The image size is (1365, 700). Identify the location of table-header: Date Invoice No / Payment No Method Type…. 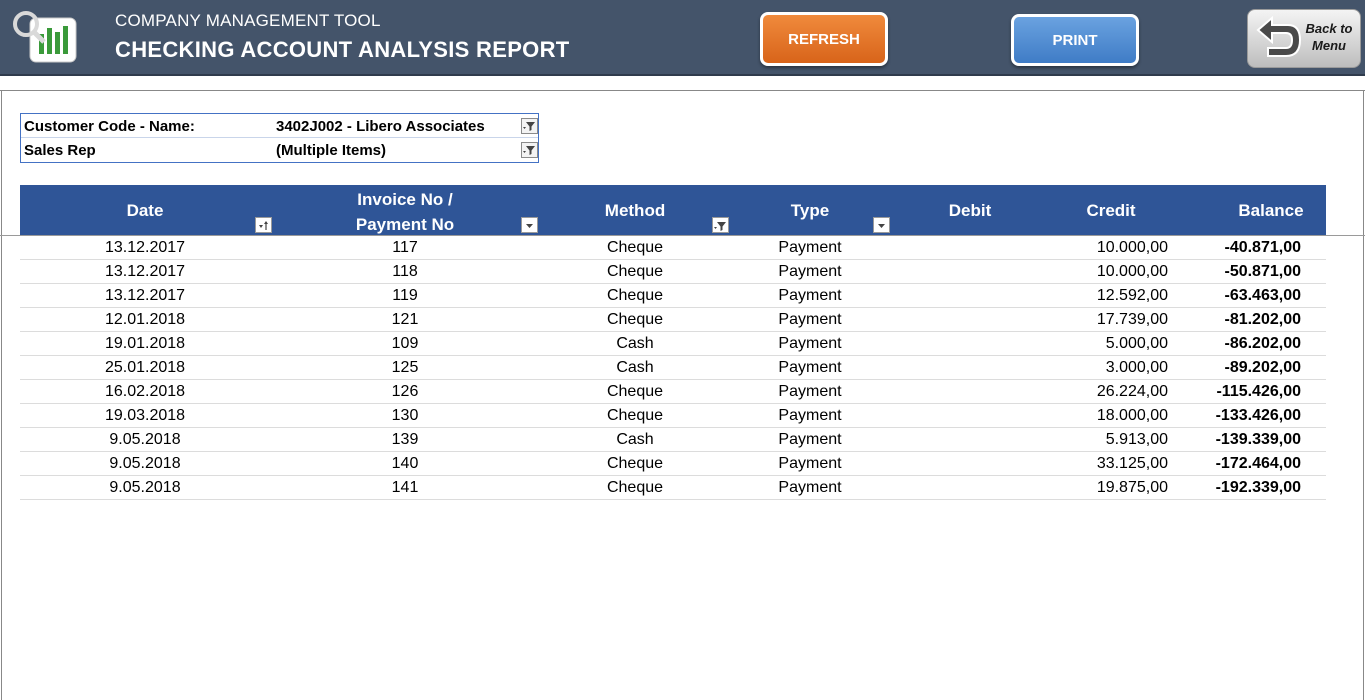
(673, 210).